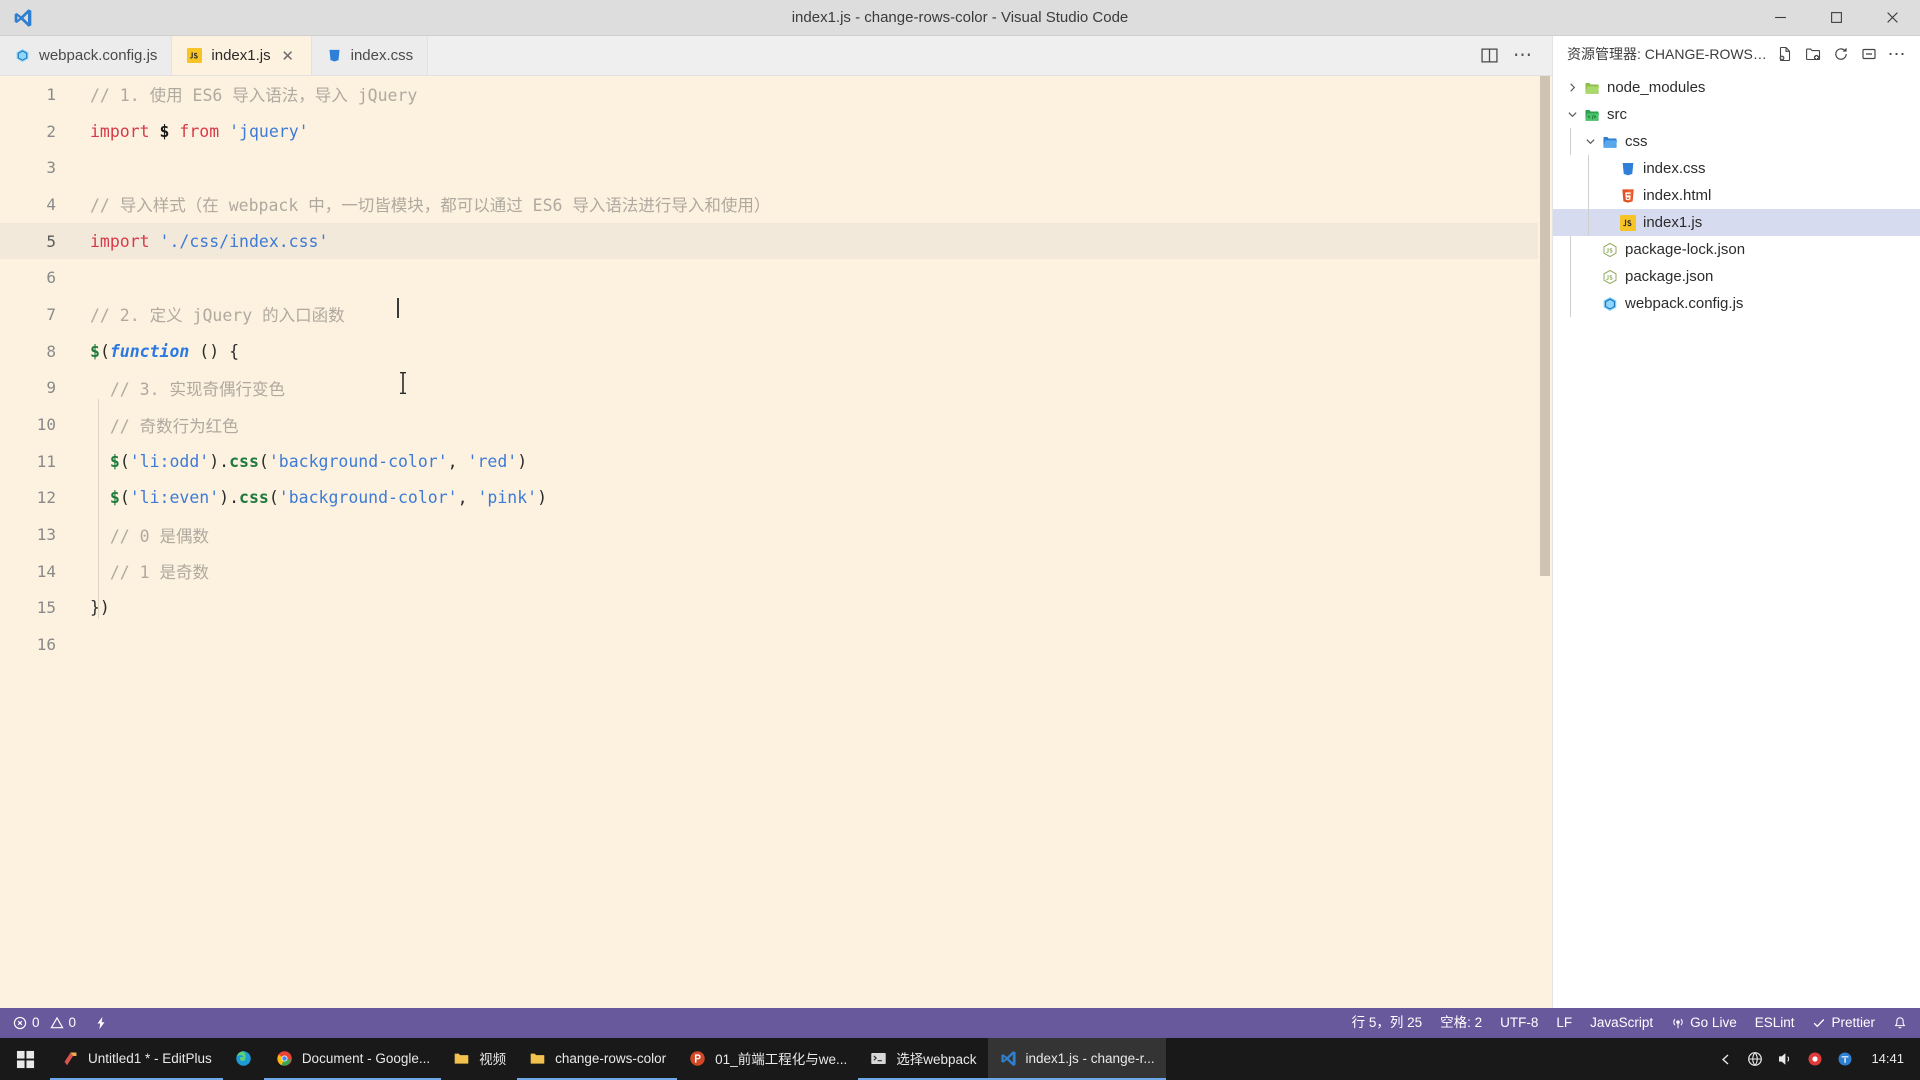  Describe the element at coordinates (769, 167) in the screenshot. I see `code-line: 3` at that location.